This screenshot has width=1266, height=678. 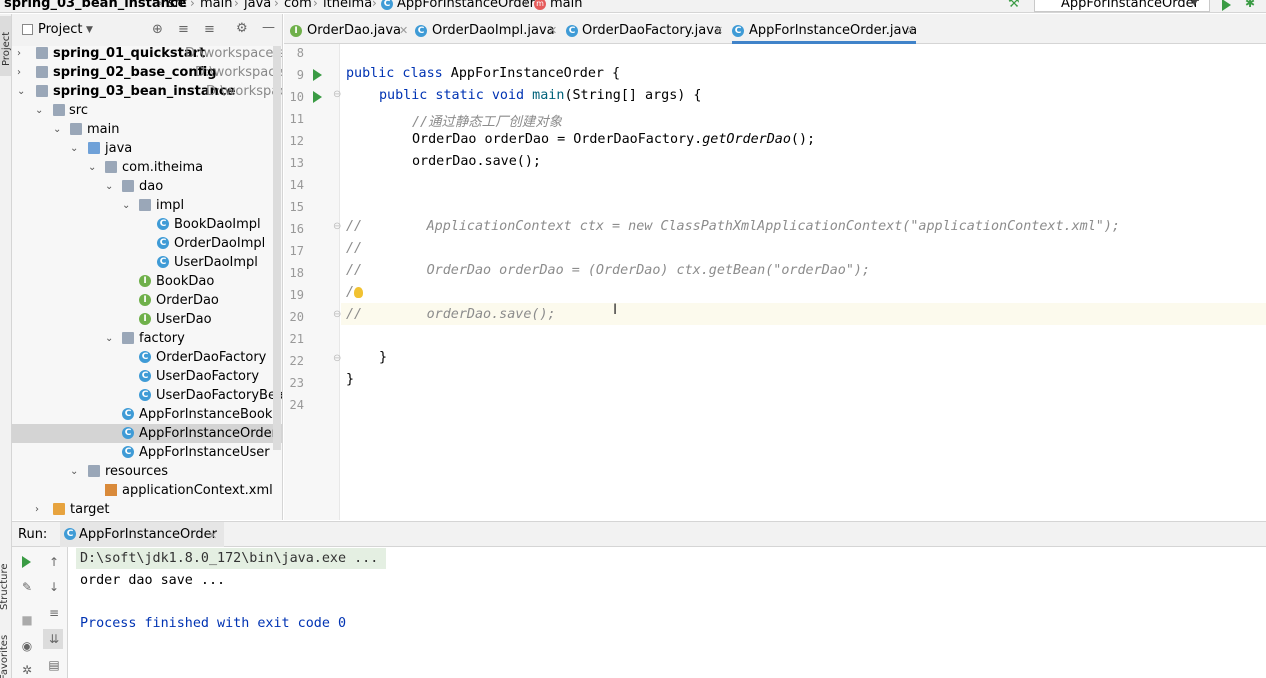 What do you see at coordinates (1122, 6) in the screenshot?
I see `run-configuration-select: AppForInstanceOrder ▼` at bounding box center [1122, 6].